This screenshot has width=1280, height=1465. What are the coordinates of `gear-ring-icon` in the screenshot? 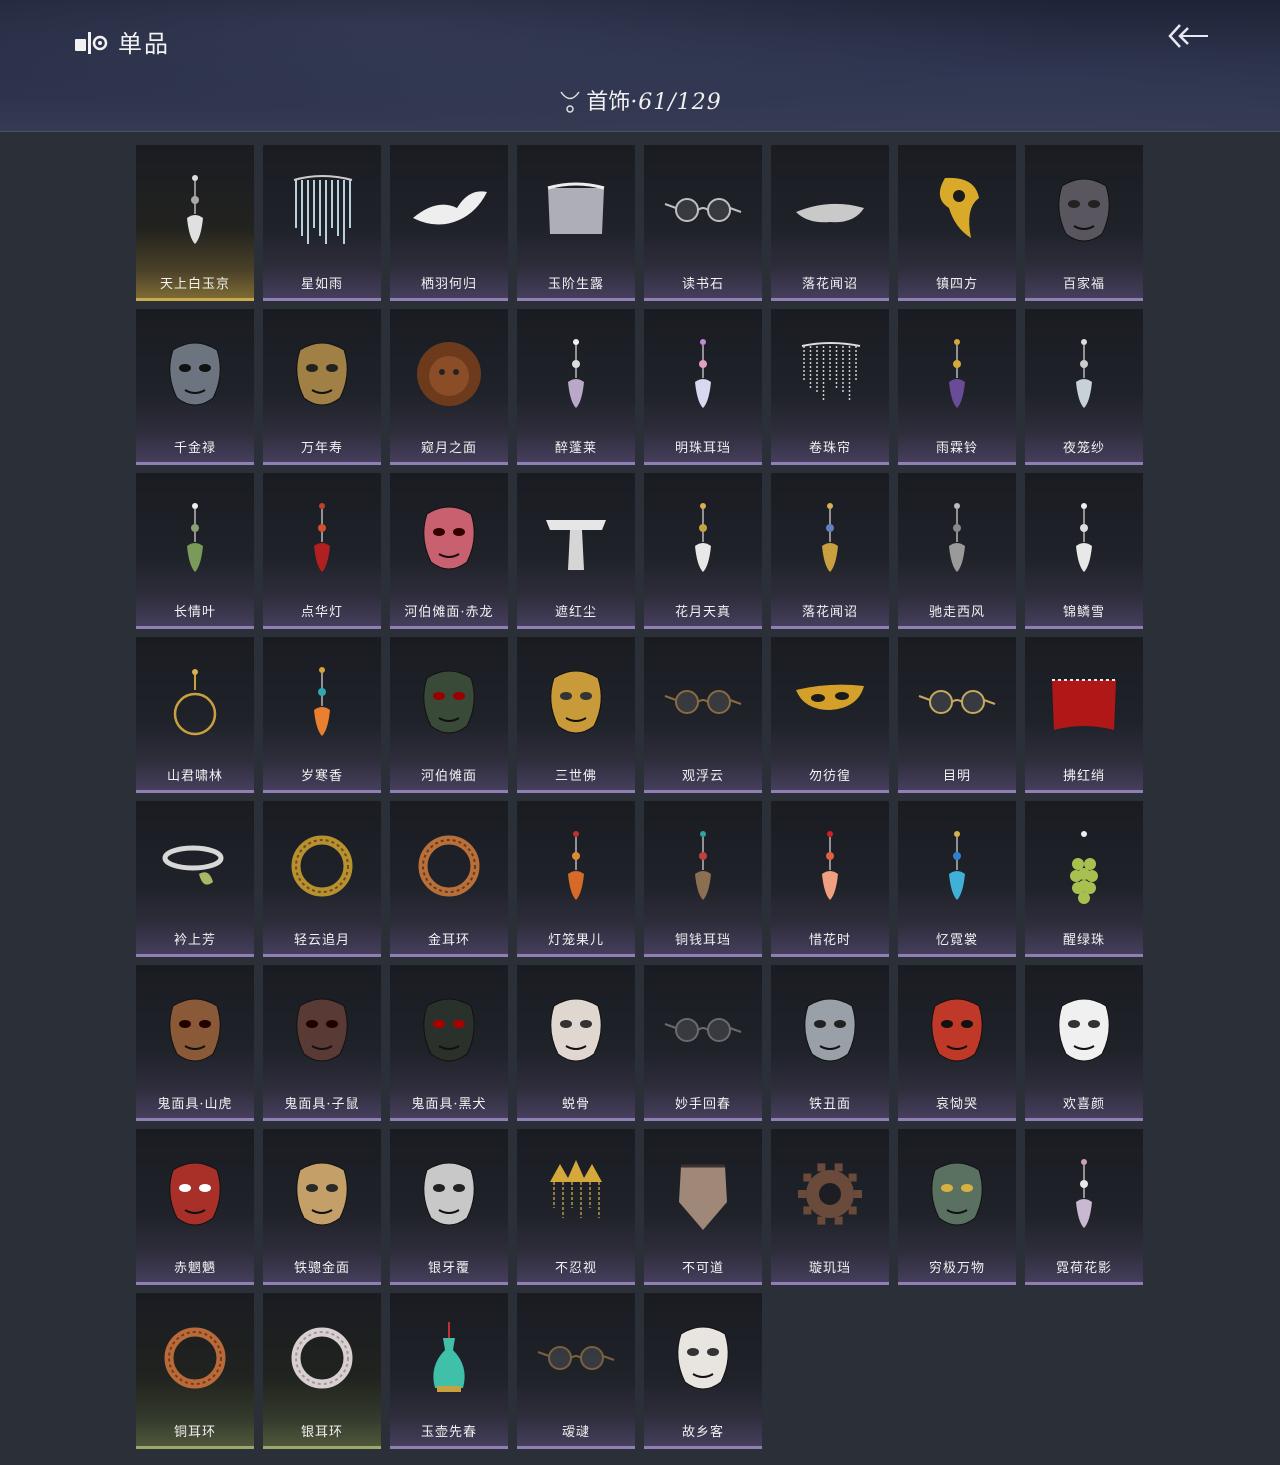 It's located at (830, 1194).